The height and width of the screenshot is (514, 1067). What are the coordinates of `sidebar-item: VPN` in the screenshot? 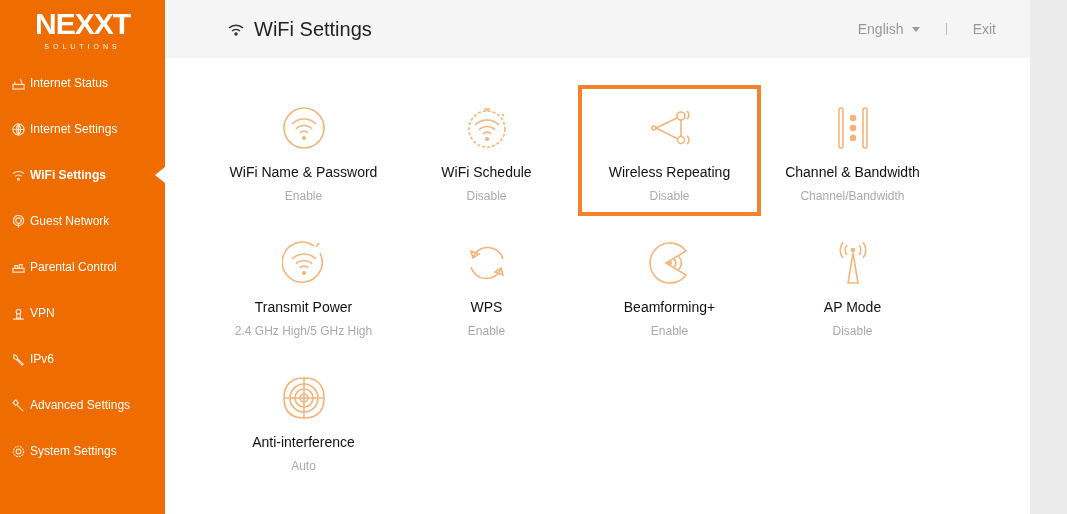 It's located at (82, 313).